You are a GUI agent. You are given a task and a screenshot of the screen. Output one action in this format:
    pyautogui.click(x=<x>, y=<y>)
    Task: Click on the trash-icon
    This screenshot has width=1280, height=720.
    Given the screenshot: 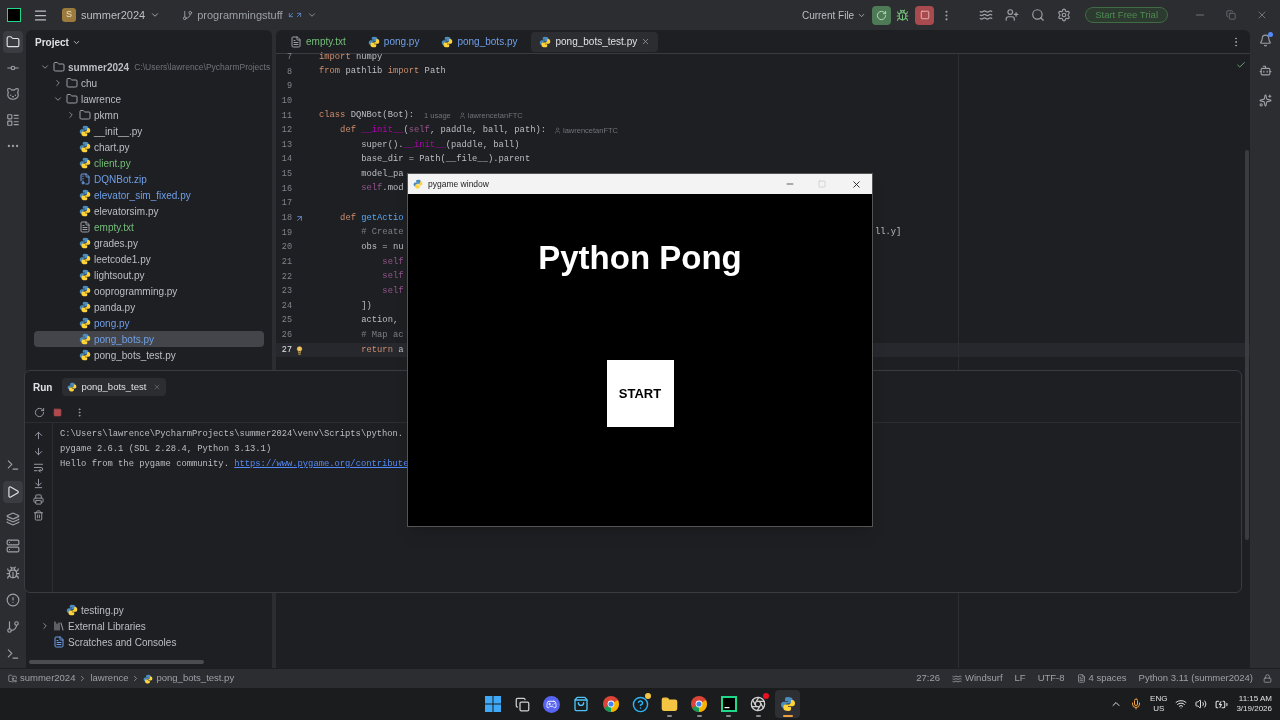 What is the action you would take?
    pyautogui.click(x=38, y=515)
    